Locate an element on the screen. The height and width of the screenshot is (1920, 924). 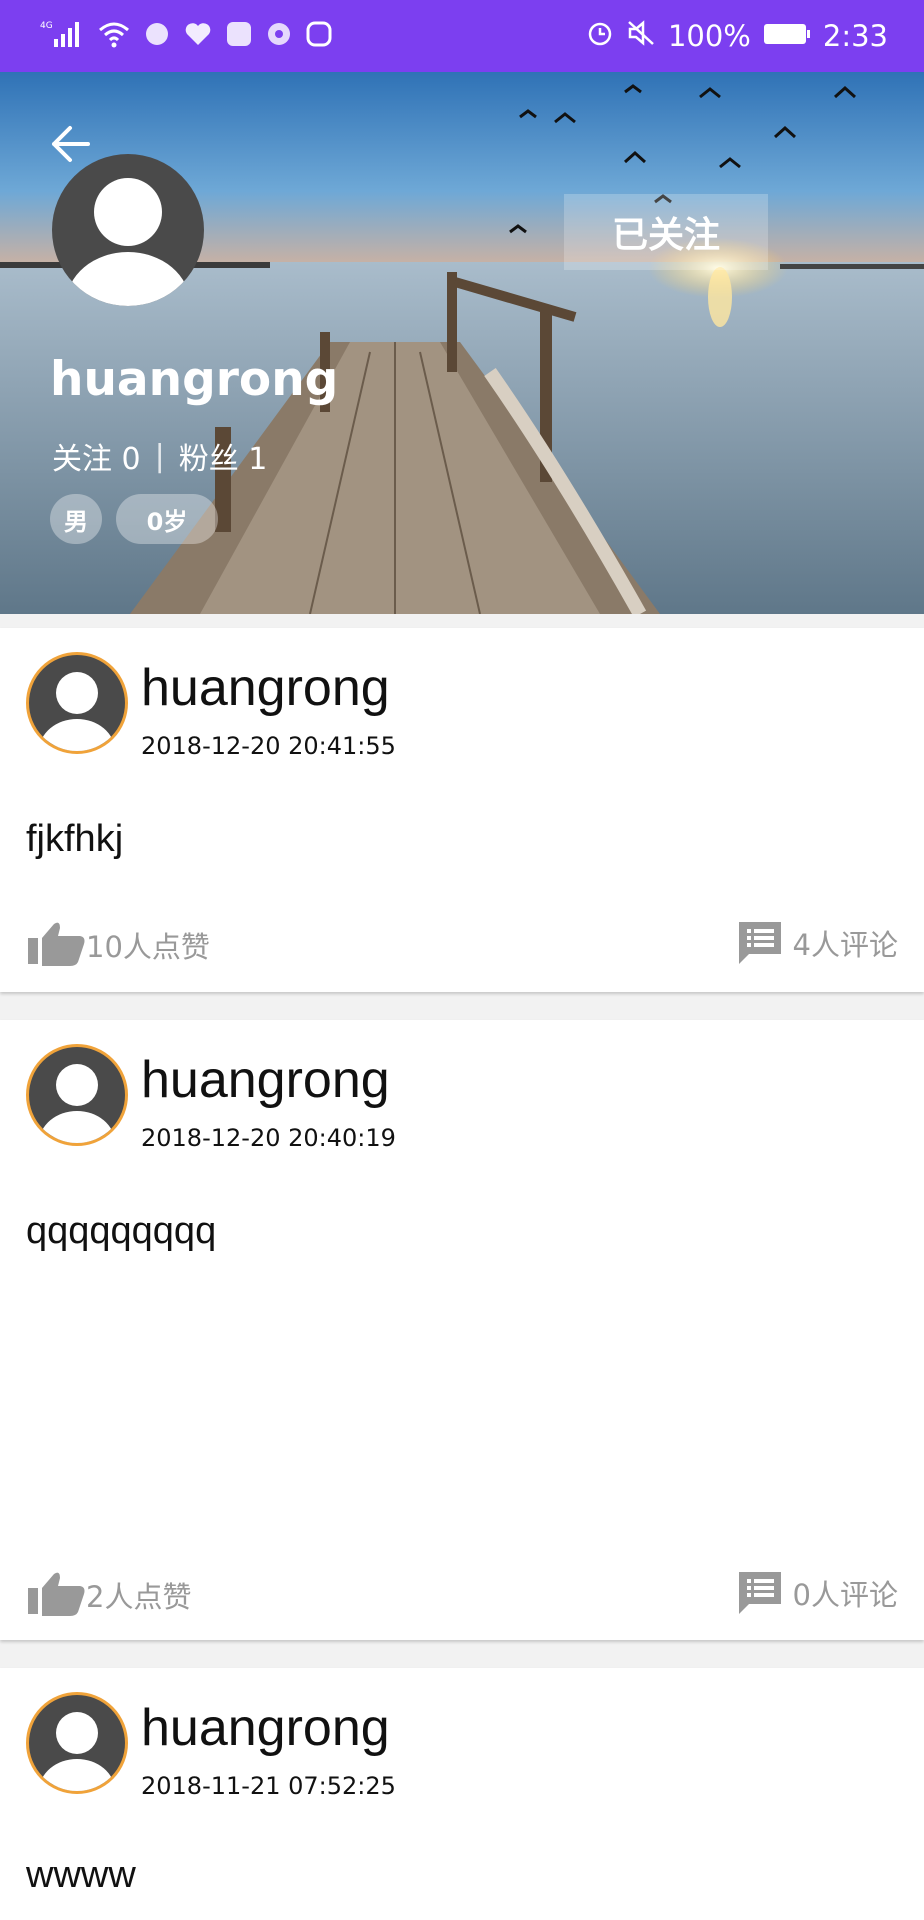
mute-icon is located at coordinates (641, 36).